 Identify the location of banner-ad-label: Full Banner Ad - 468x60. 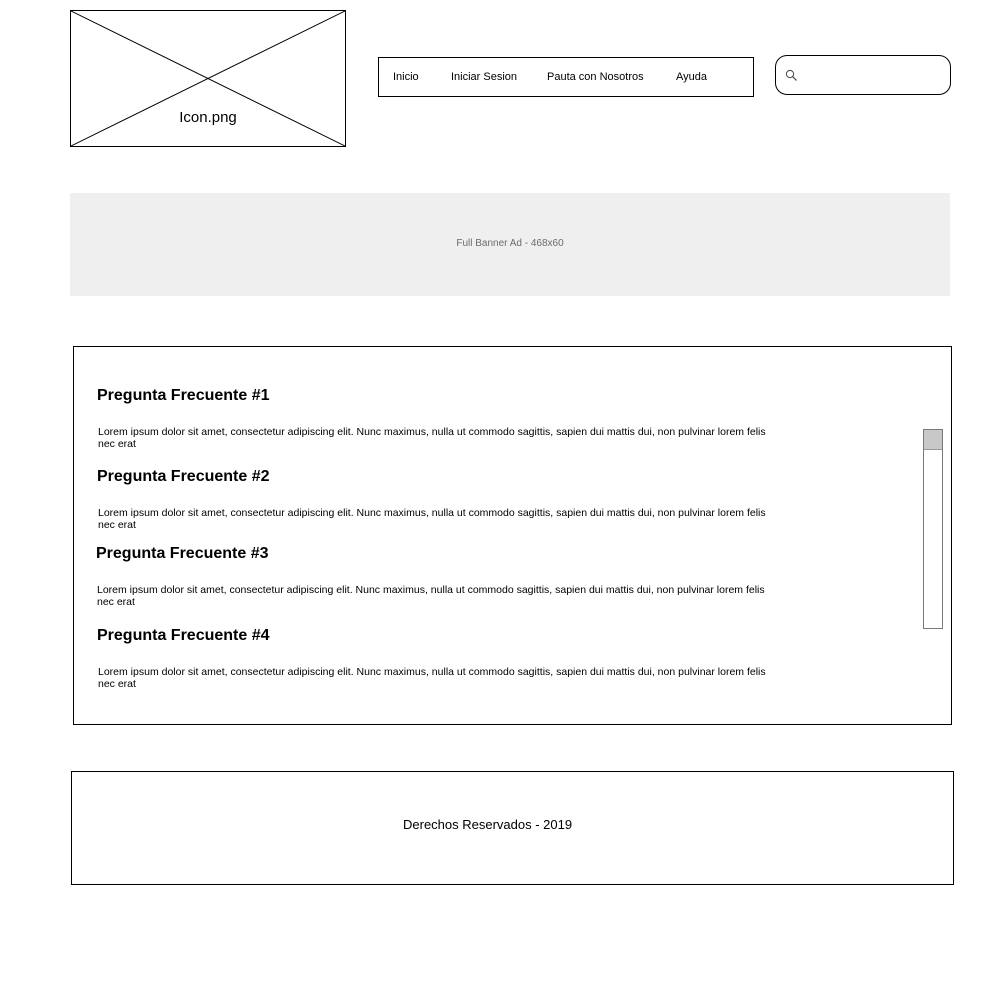
(510, 243).